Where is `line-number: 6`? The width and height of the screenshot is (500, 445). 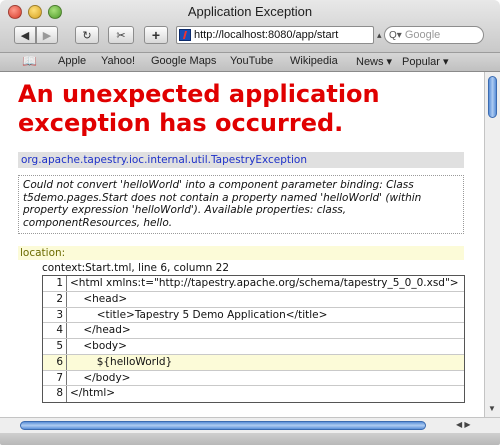 line-number: 6 is located at coordinates (55, 362).